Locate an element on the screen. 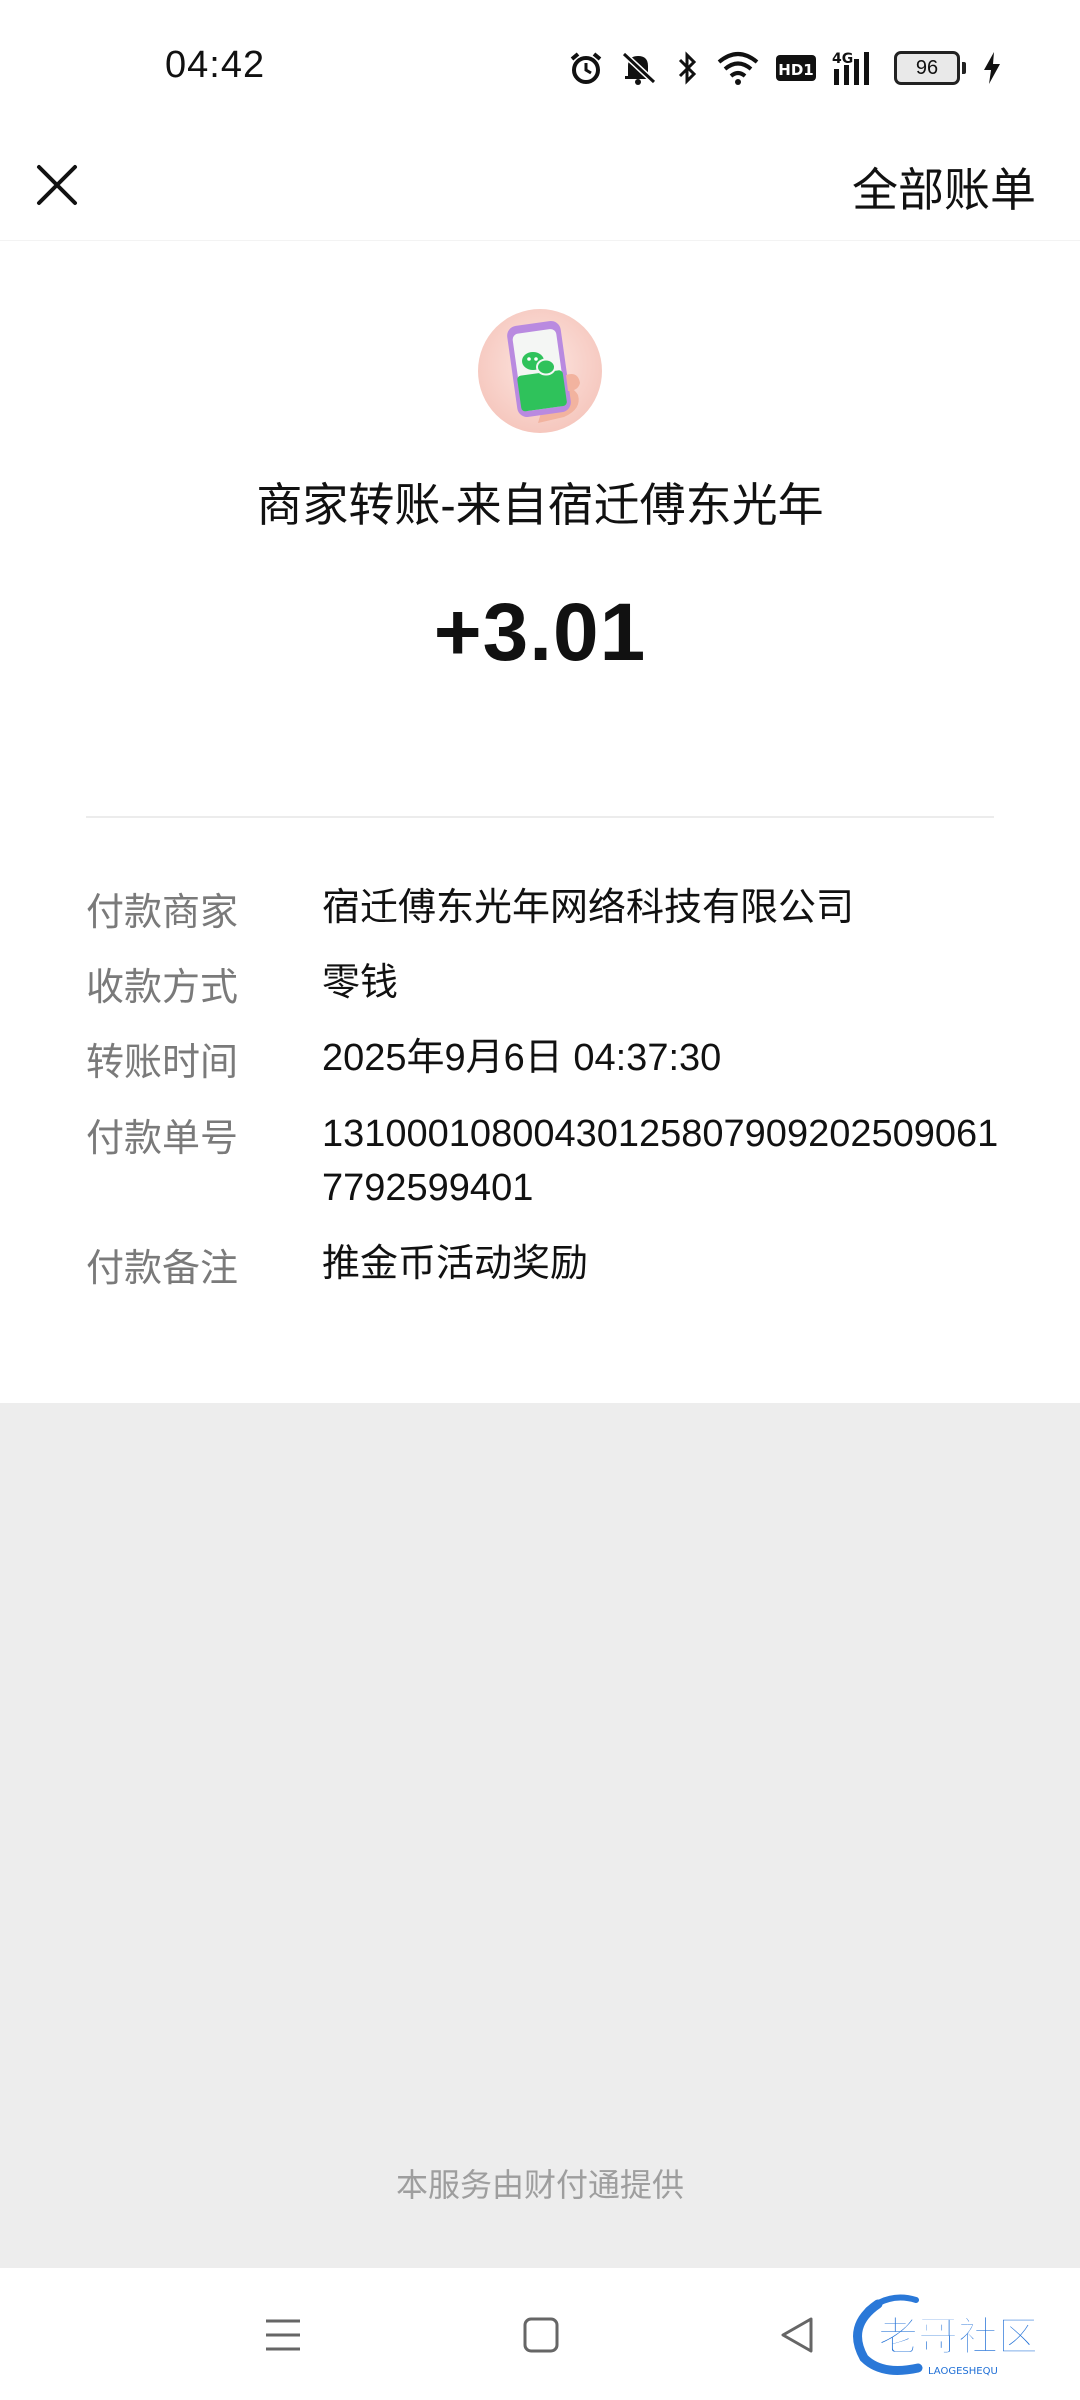 This screenshot has height=2400, width=1080. hd-icon: HD1 is located at coordinates (796, 68).